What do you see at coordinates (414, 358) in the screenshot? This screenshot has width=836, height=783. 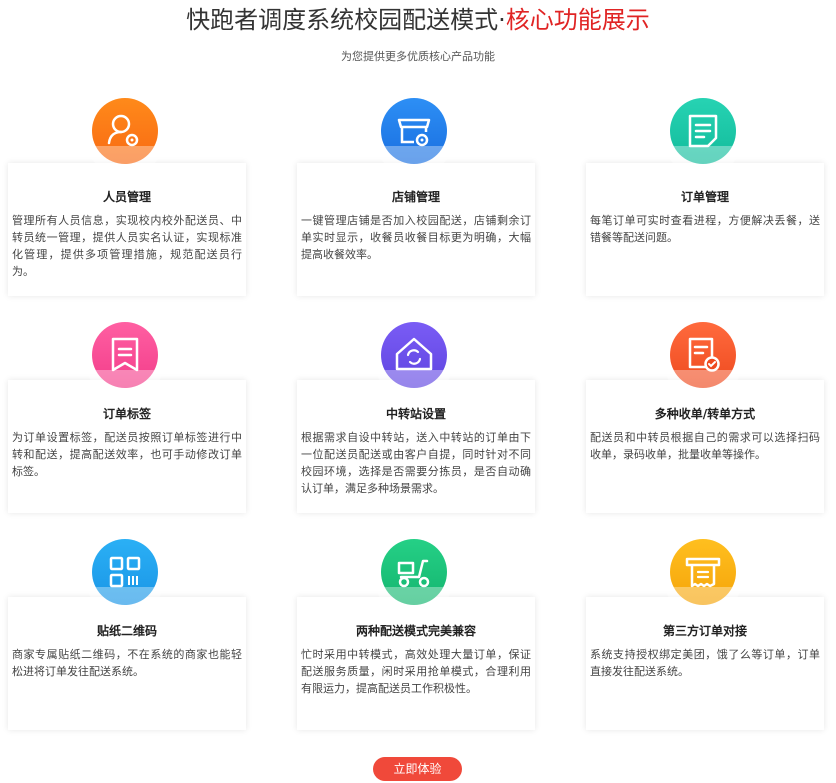 I see `house-transfer-icon` at bounding box center [414, 358].